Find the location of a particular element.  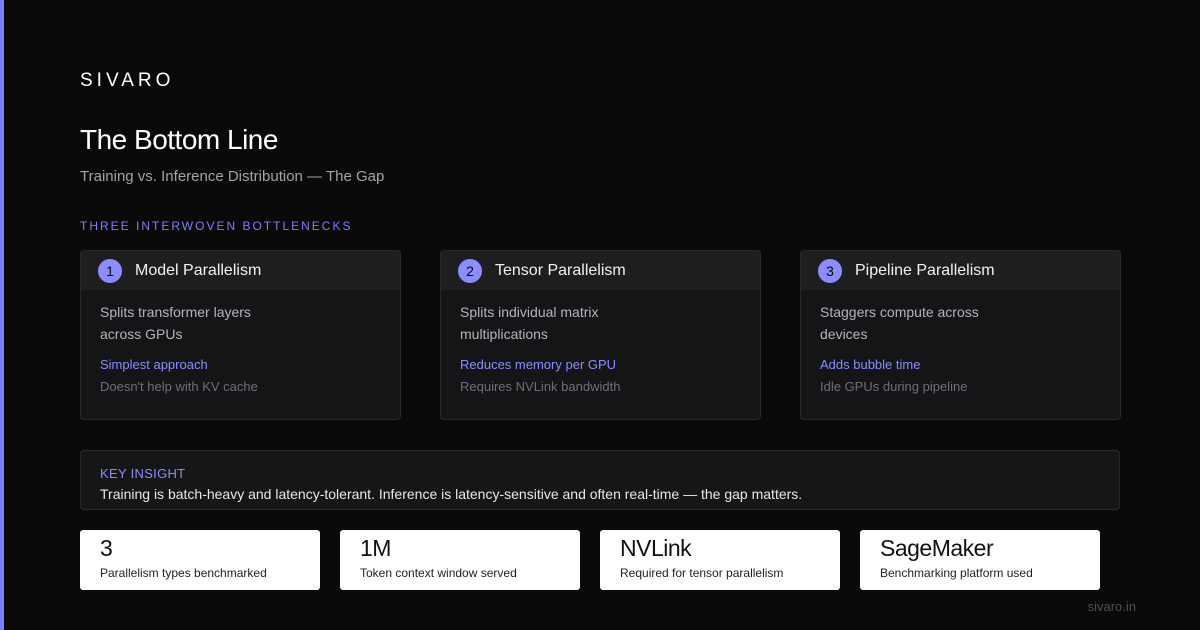

stat-label: Token context window served is located at coordinates (438, 573).